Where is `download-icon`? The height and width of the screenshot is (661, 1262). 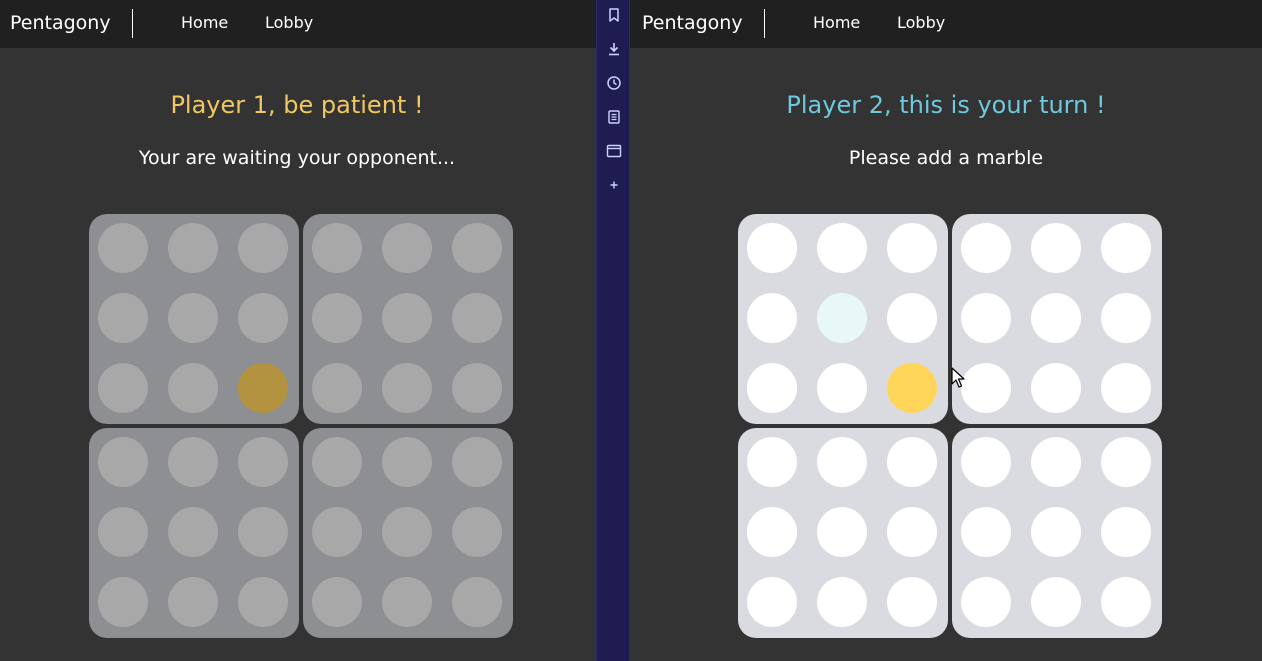 download-icon is located at coordinates (614, 49).